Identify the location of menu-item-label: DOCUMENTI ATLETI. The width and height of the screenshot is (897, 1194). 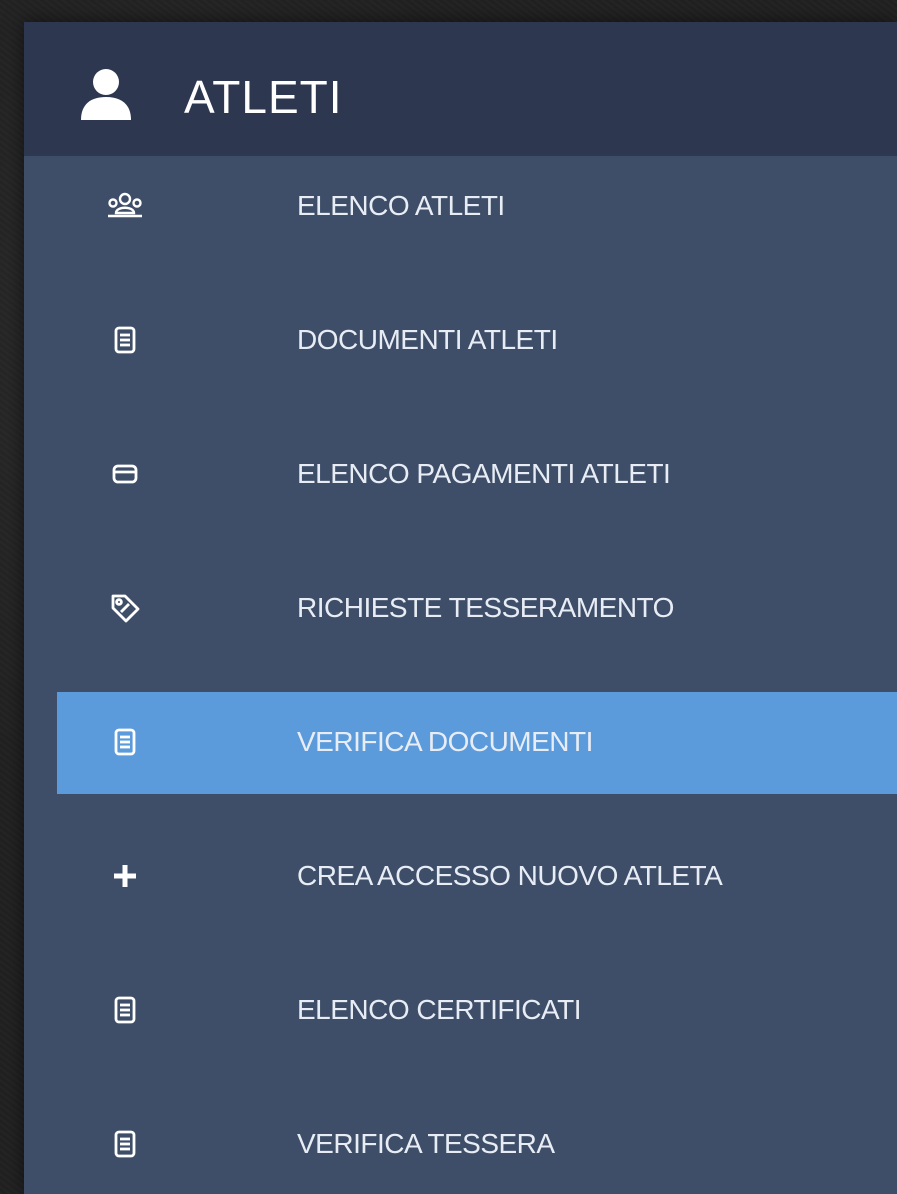
(427, 339).